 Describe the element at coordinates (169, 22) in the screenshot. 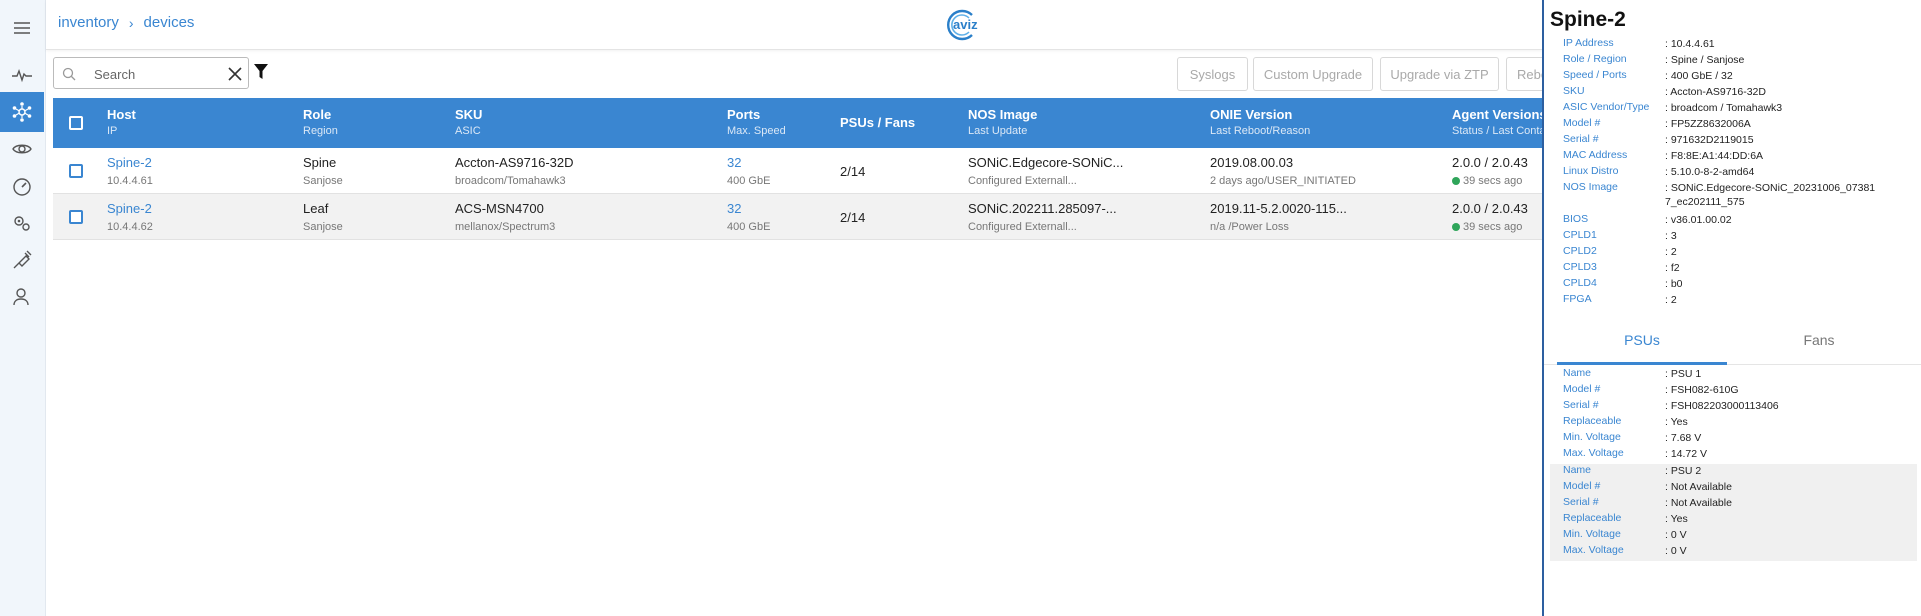

I see `breadcrumb-devices: devices` at that location.